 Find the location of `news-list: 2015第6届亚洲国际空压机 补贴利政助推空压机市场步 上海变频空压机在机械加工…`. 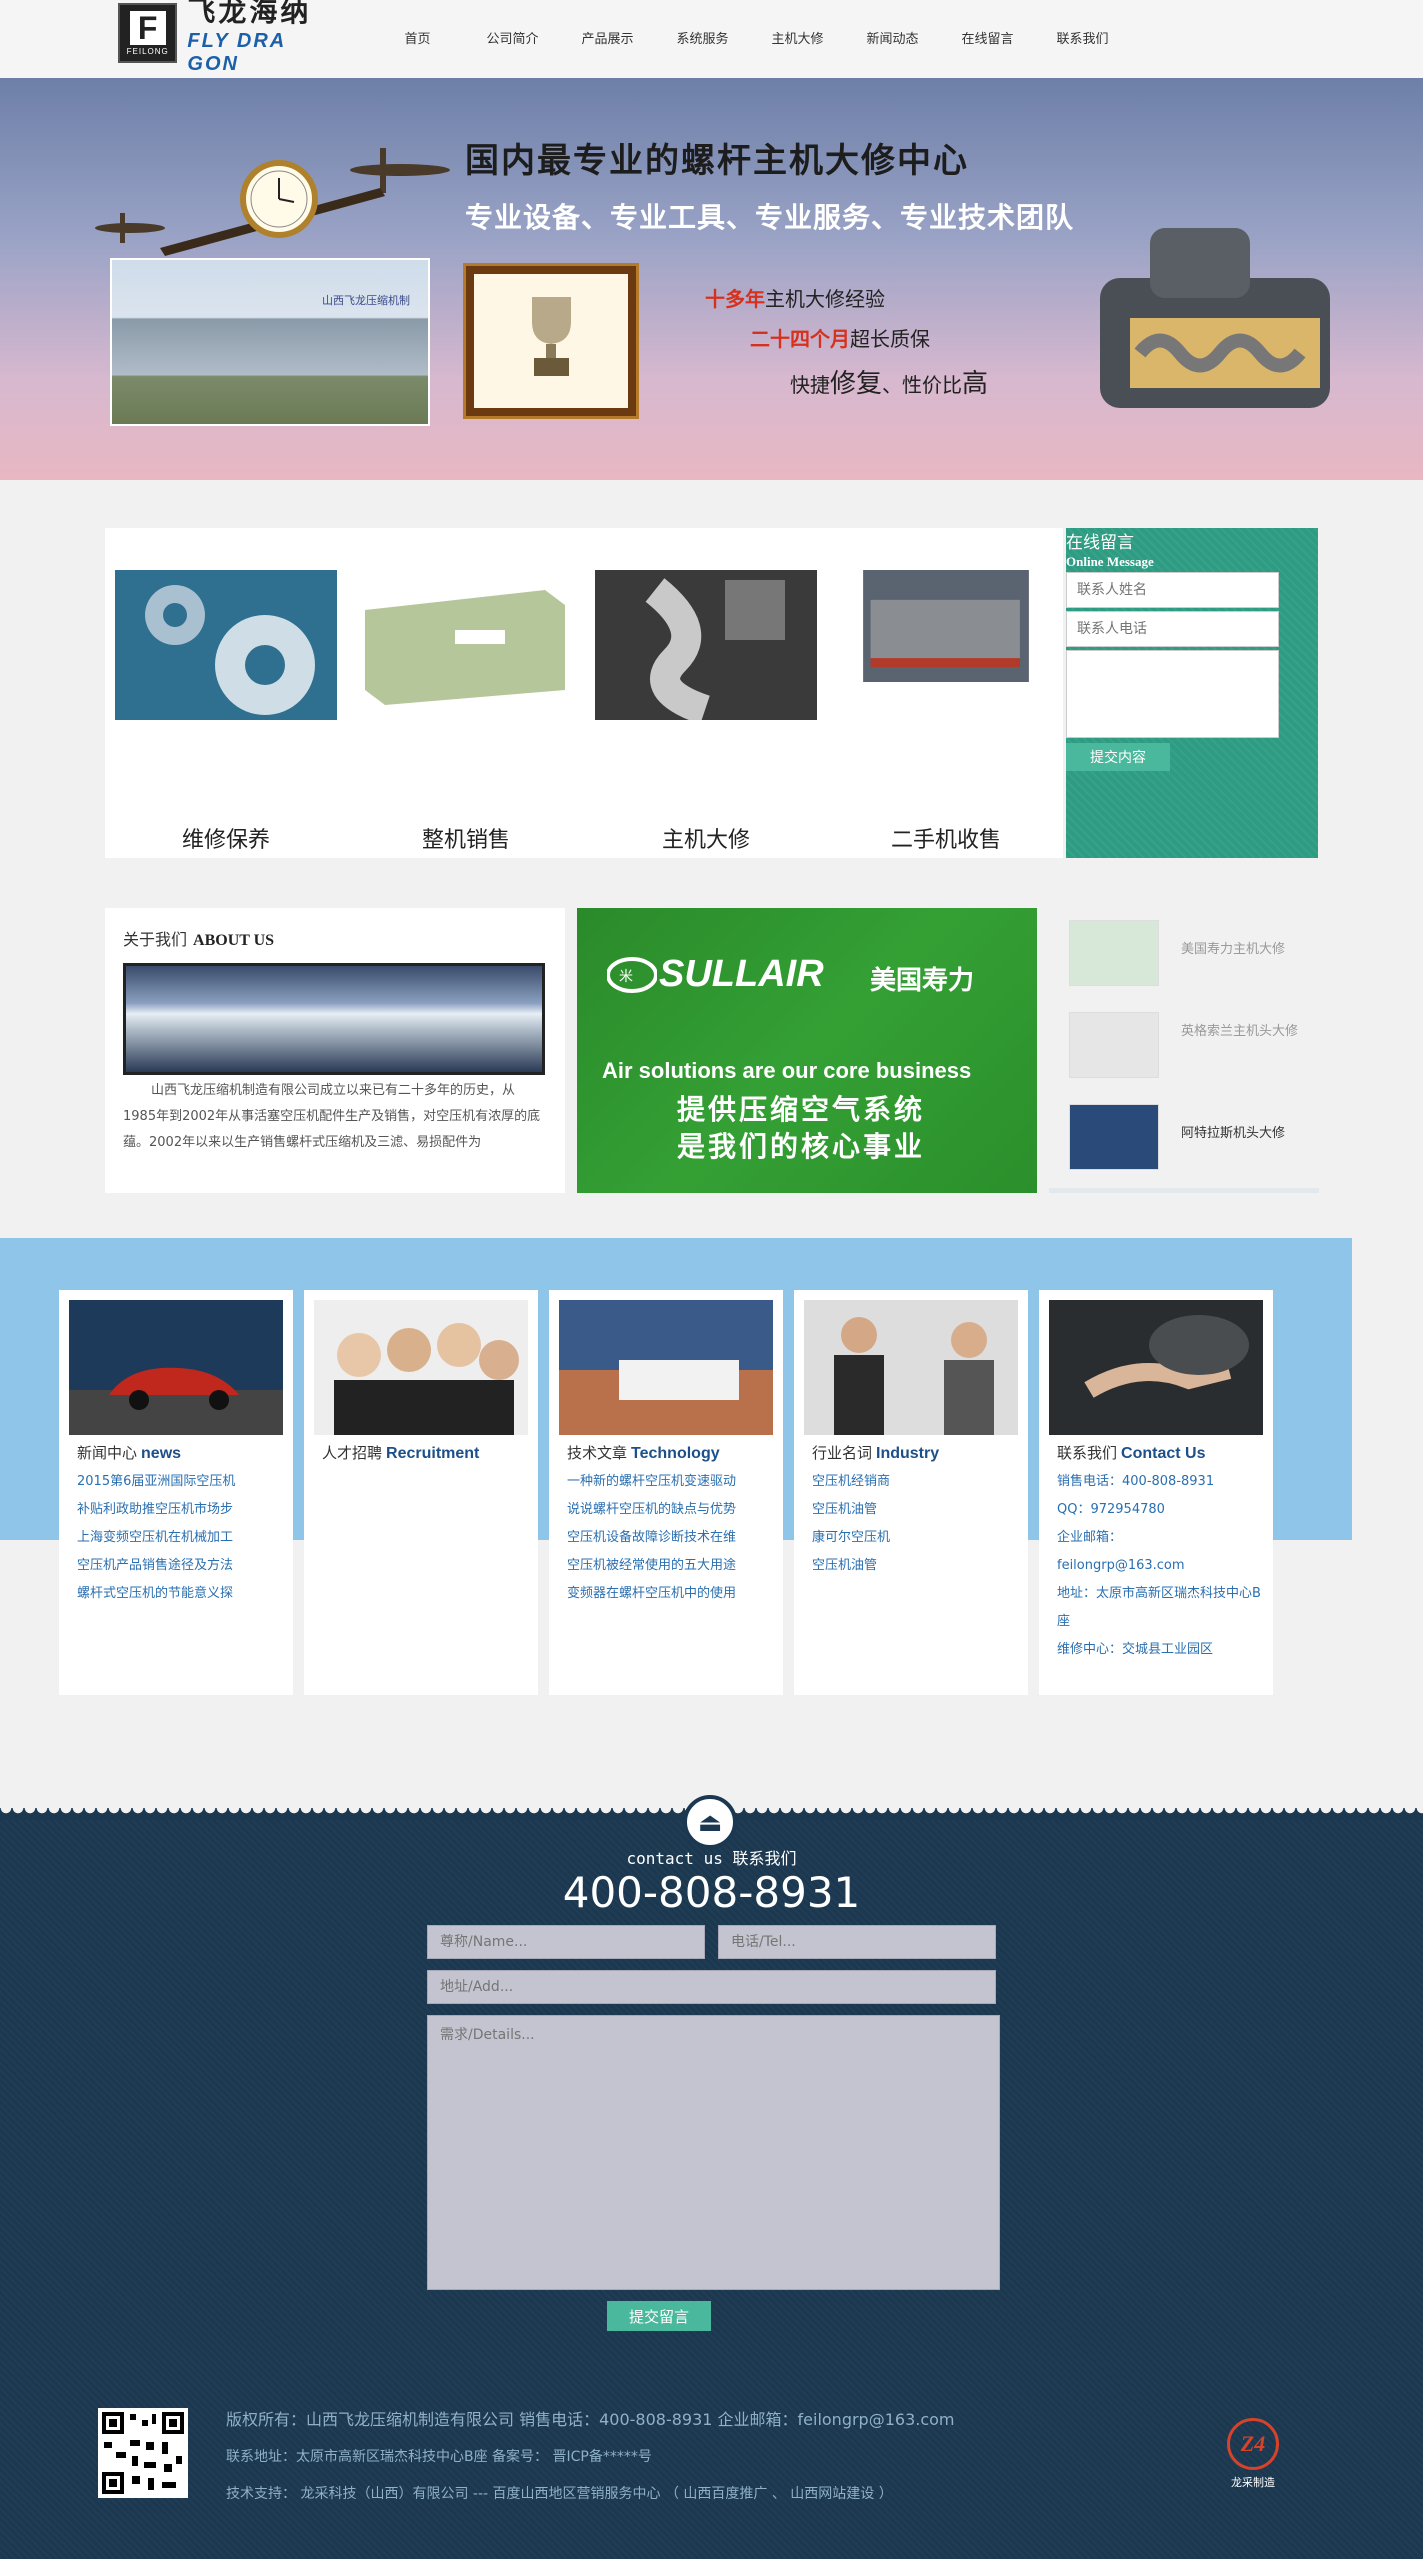

news-list: 2015第6届亚洲国际空压机 补贴利政助推空压机市场步 上海变频空压机在机械加工… is located at coordinates (179, 1538).